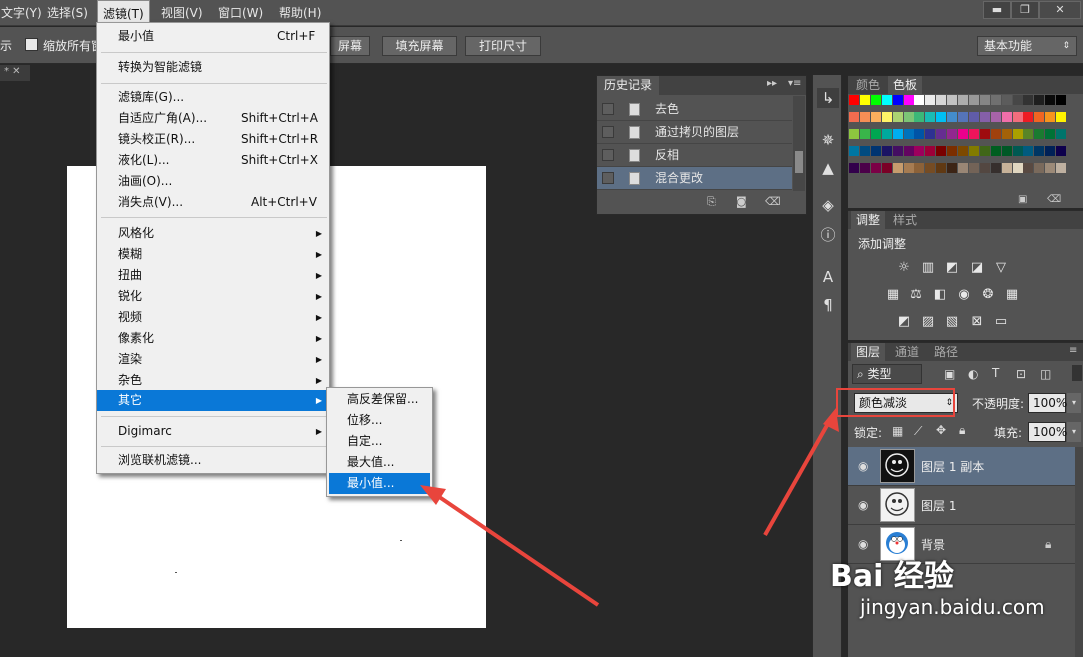 The image size is (1083, 657). I want to click on baidu-watermark: Bai 经验 jingyan.baidu.com, so click(937, 590).